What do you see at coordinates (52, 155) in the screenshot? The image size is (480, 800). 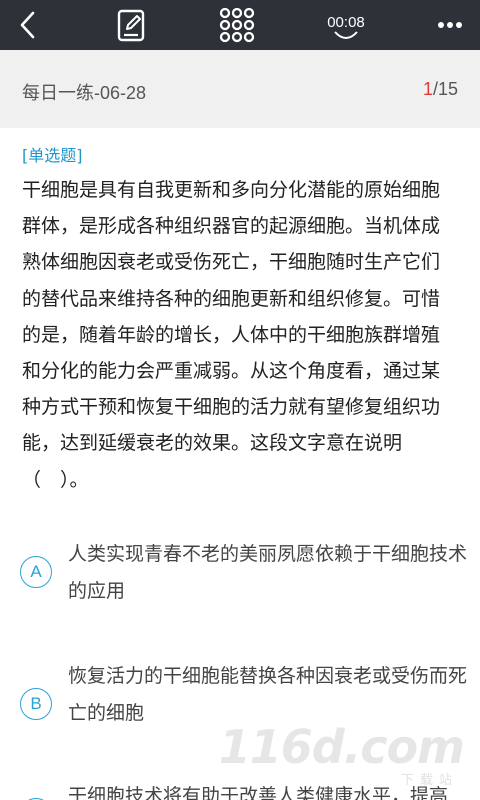 I see `question-type-label: [单选题]` at bounding box center [52, 155].